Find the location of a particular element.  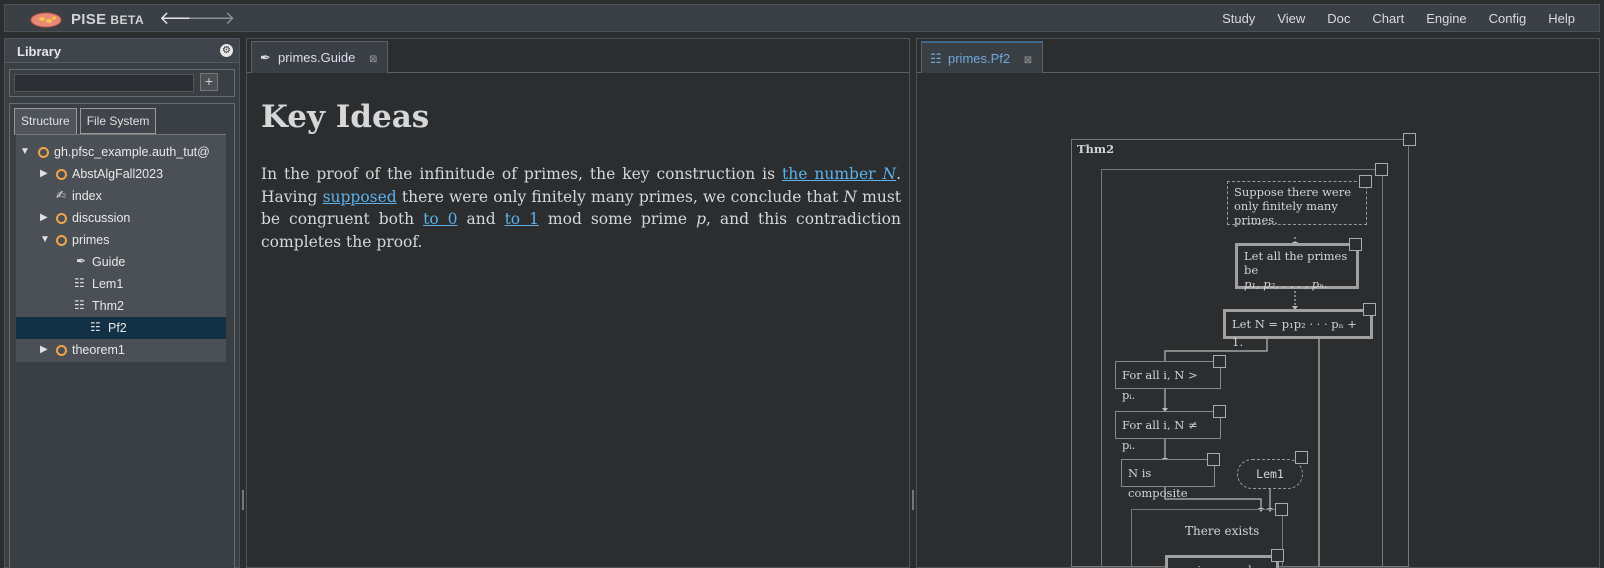

add-repo-button: + is located at coordinates (209, 82).